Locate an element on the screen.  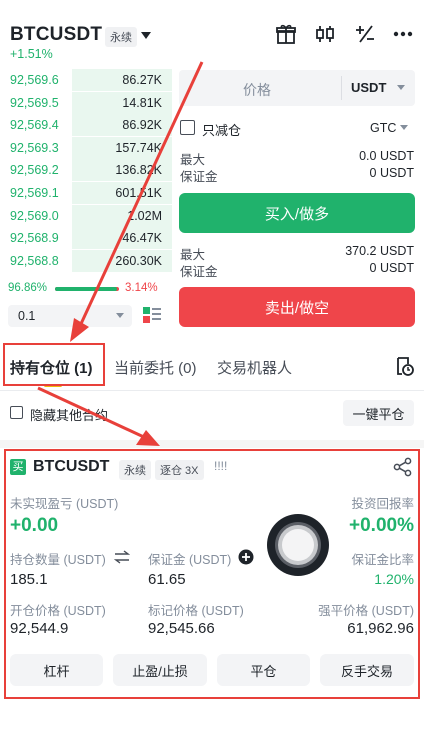
calculator-icon is located at coordinates (365, 34).